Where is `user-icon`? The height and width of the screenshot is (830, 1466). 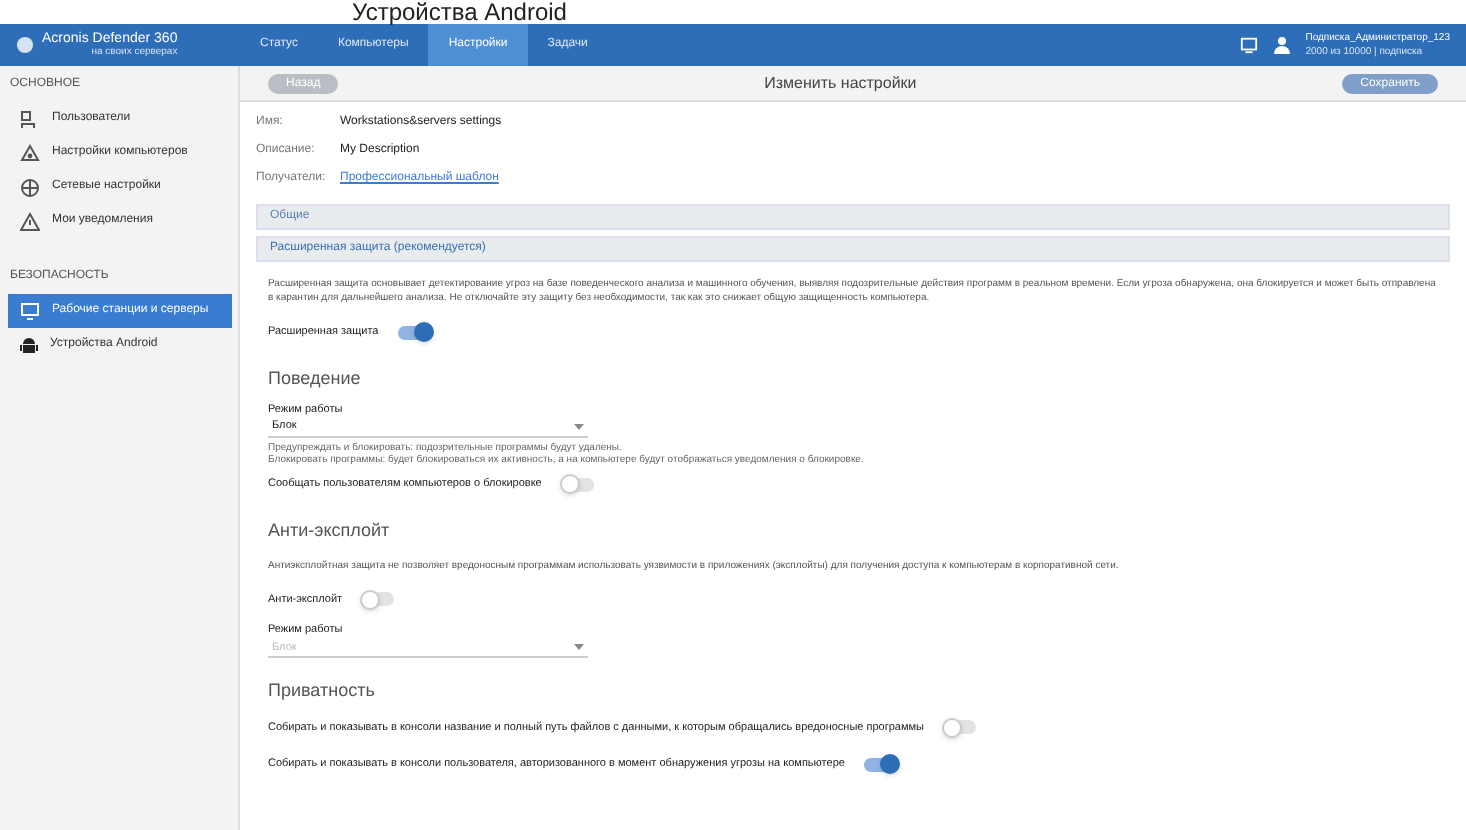
user-icon is located at coordinates (1281, 45).